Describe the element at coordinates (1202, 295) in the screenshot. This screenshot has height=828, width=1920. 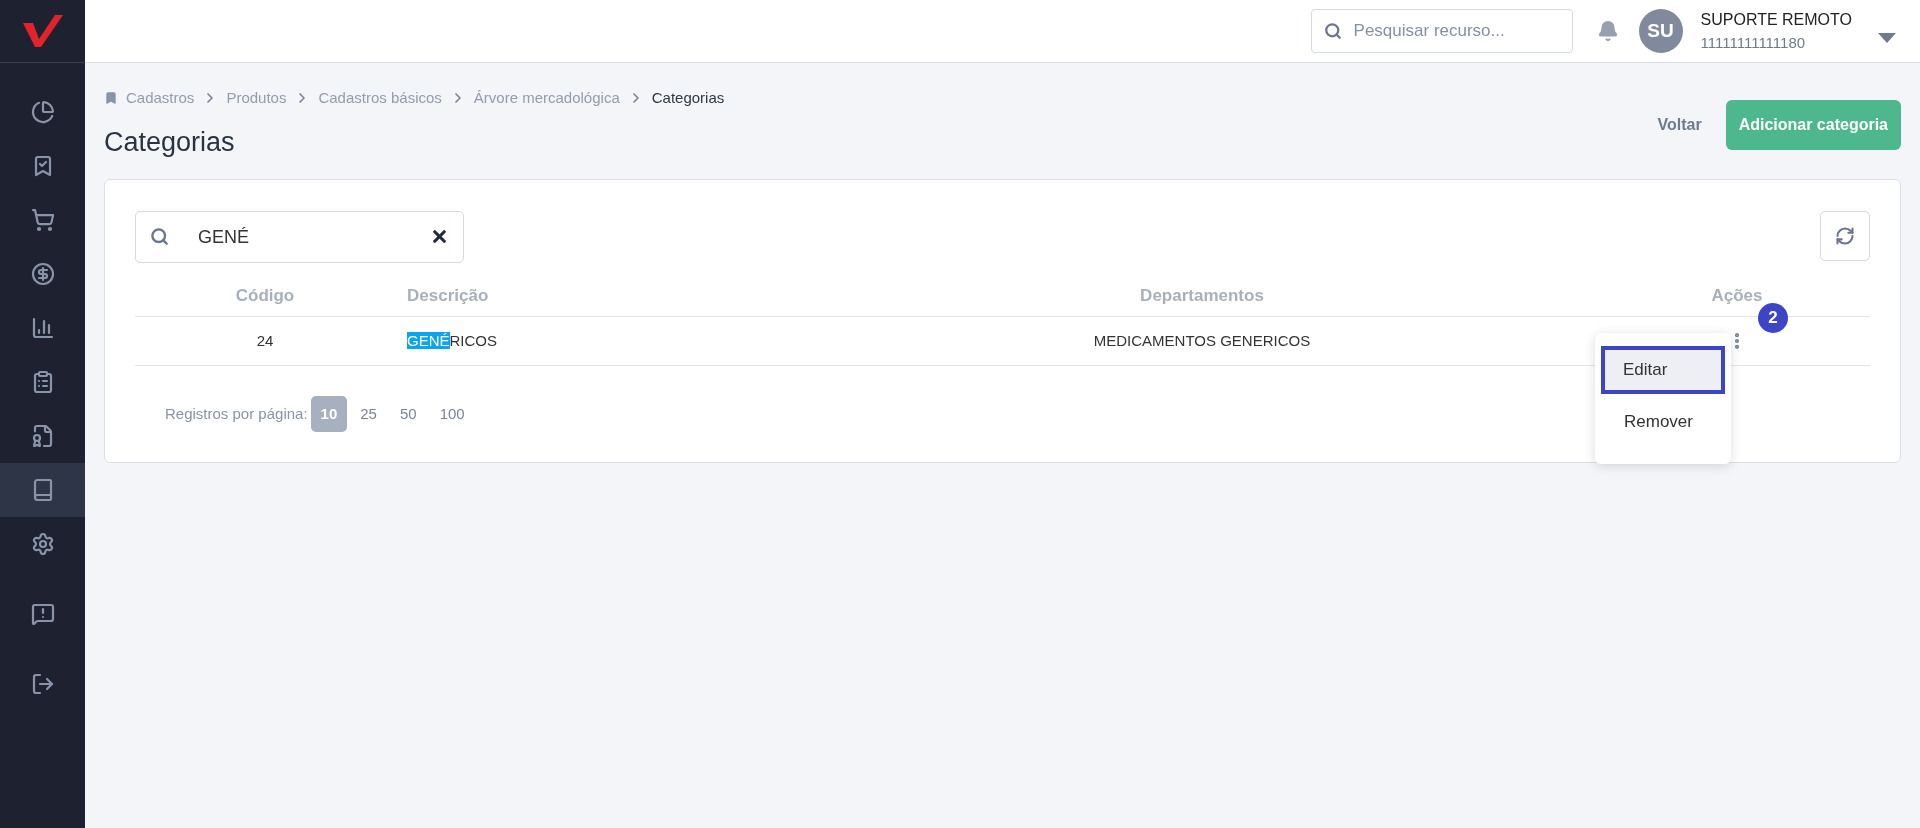
I see `column-header: Departamentos` at that location.